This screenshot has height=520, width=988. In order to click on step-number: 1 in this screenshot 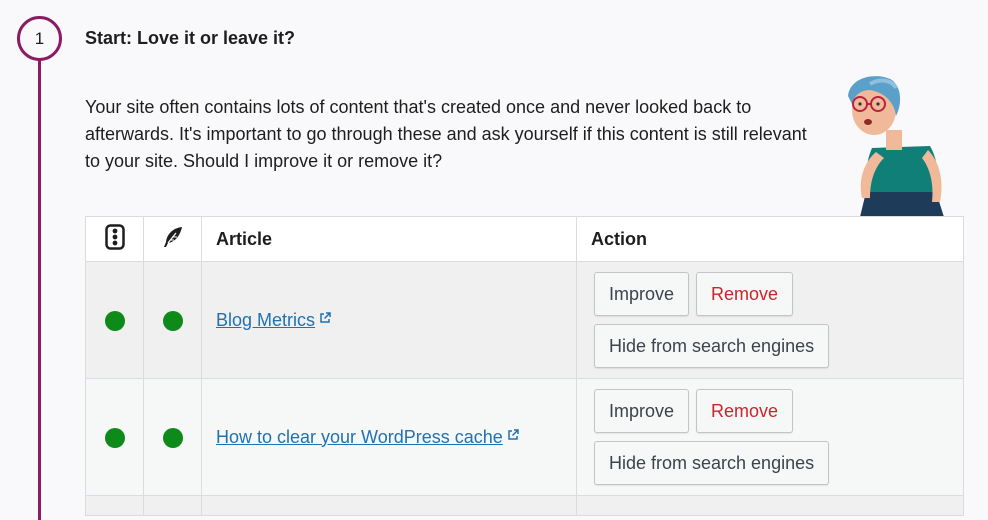, I will do `click(39, 38)`.